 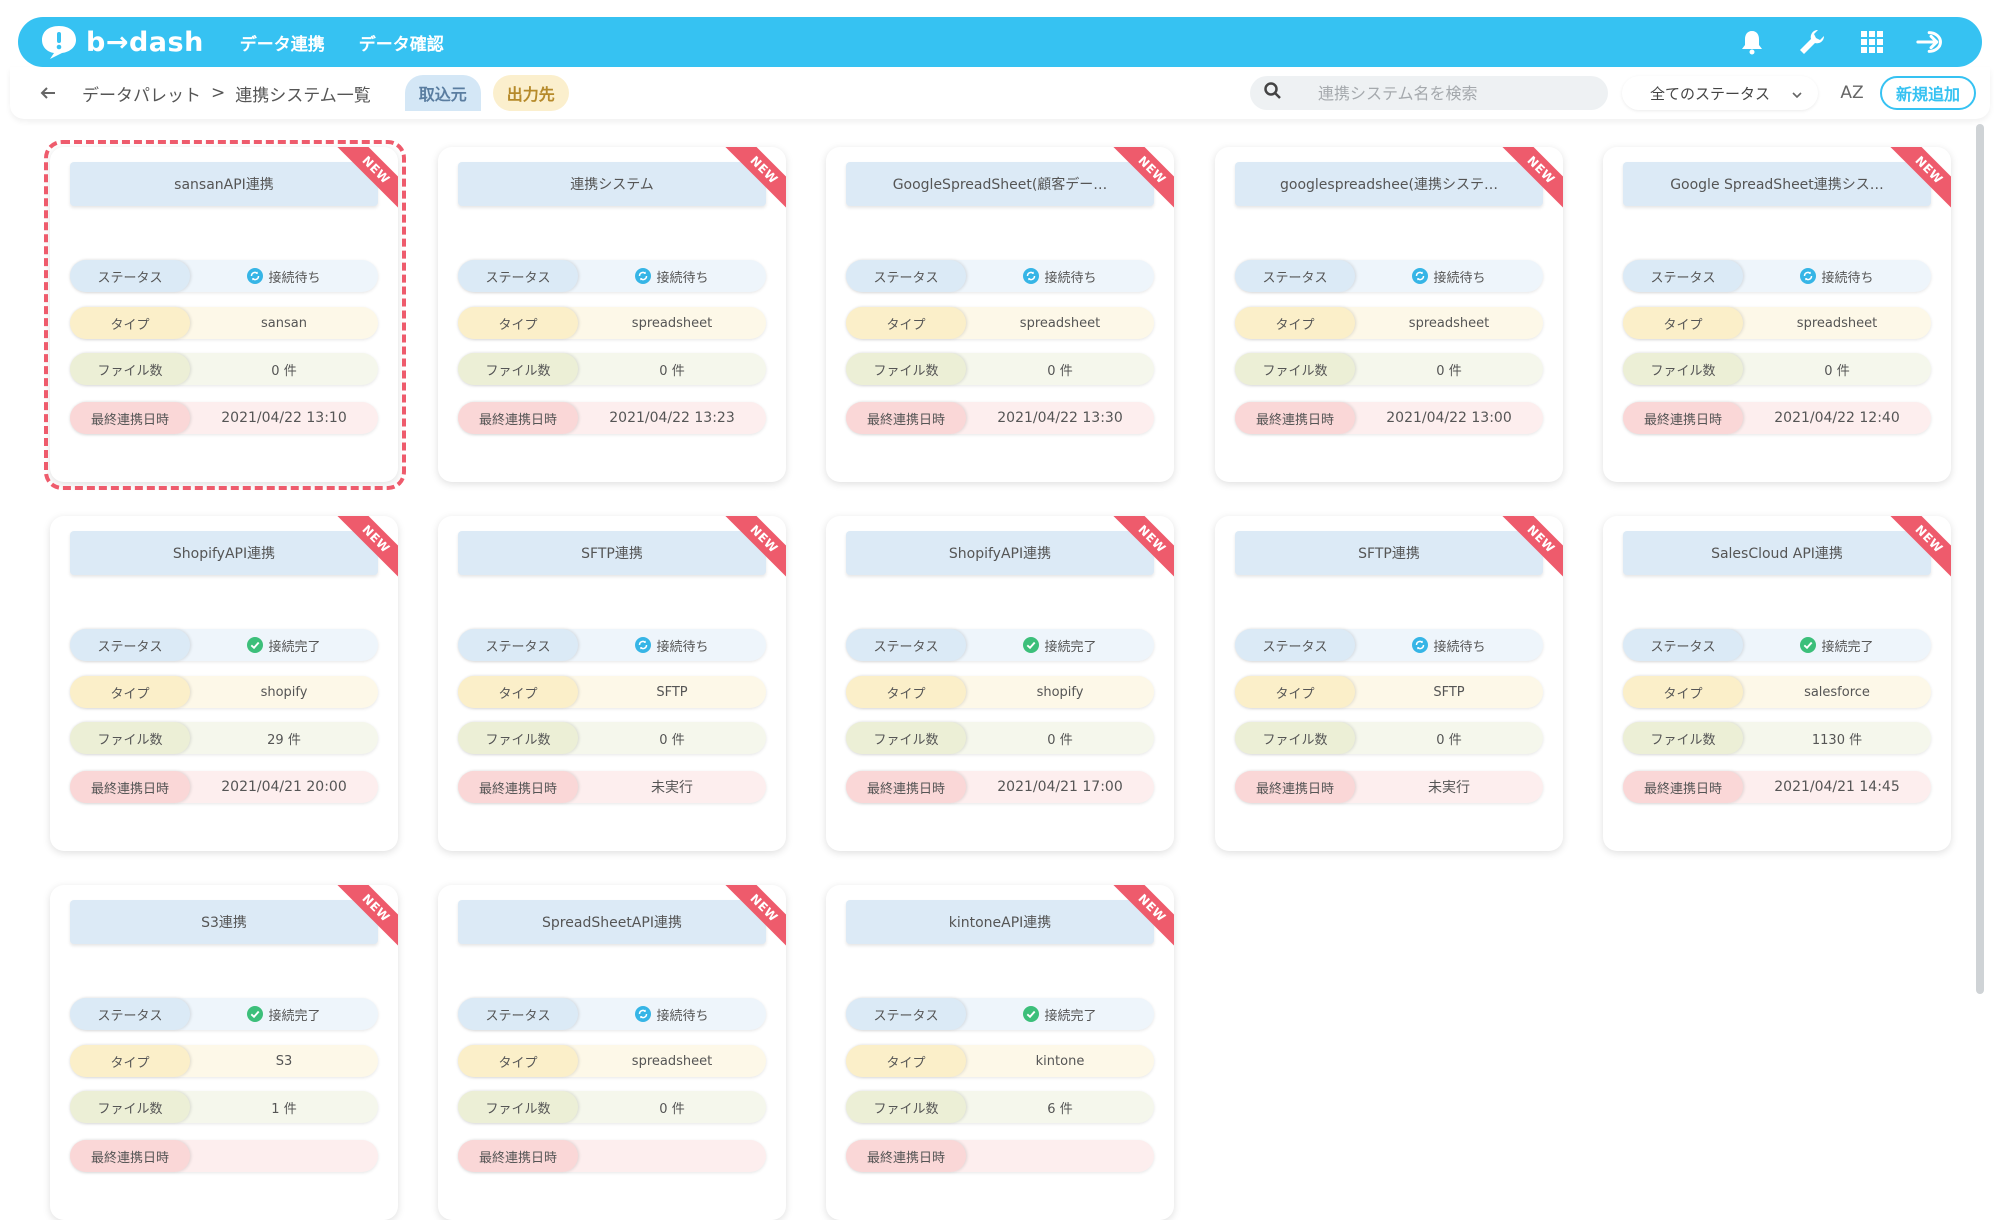 I want to click on sort-az-button: AZ, so click(x=1852, y=93).